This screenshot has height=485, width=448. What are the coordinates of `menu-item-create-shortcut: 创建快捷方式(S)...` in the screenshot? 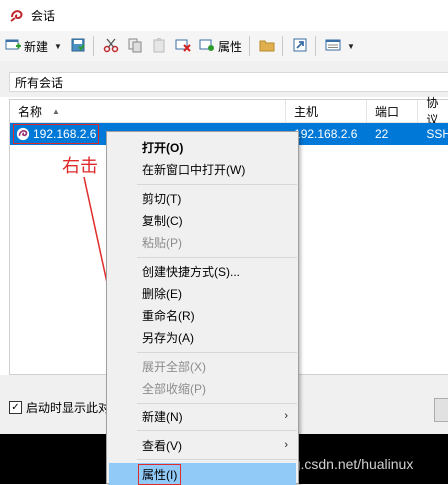 It's located at (202, 271).